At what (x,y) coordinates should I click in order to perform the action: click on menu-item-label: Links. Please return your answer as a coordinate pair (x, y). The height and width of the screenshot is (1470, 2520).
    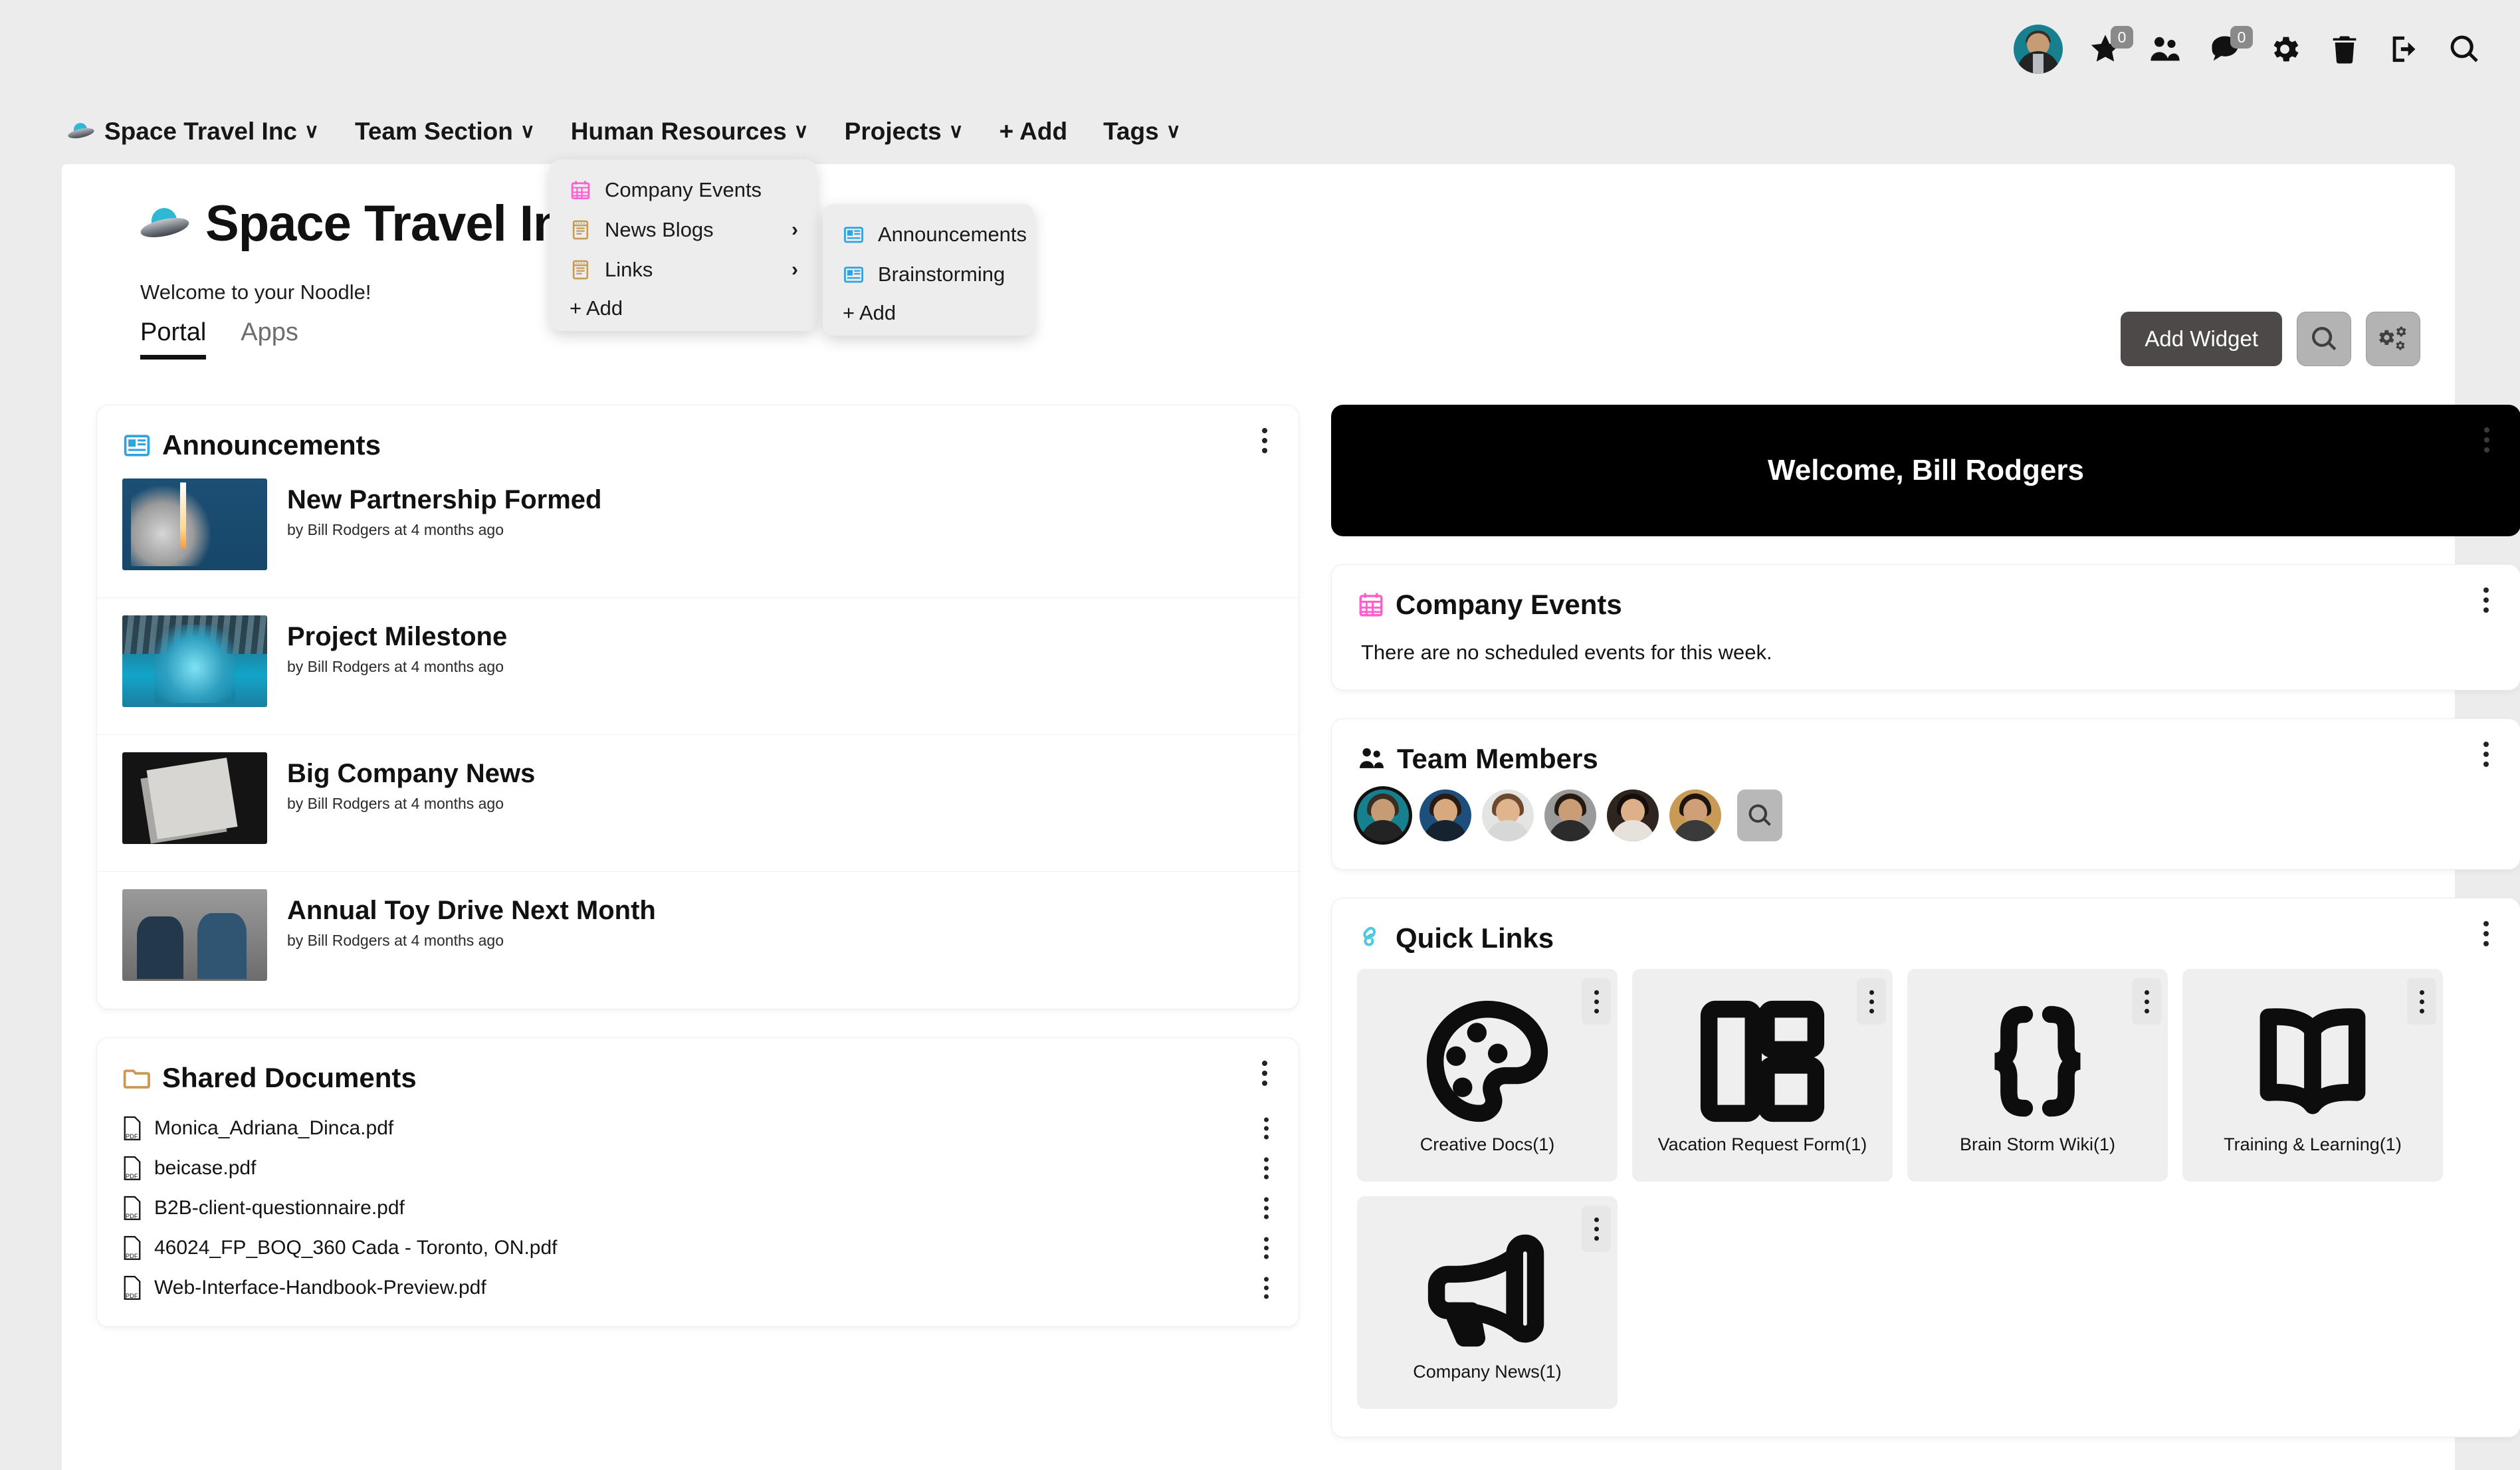
    Looking at the image, I should click on (629, 269).